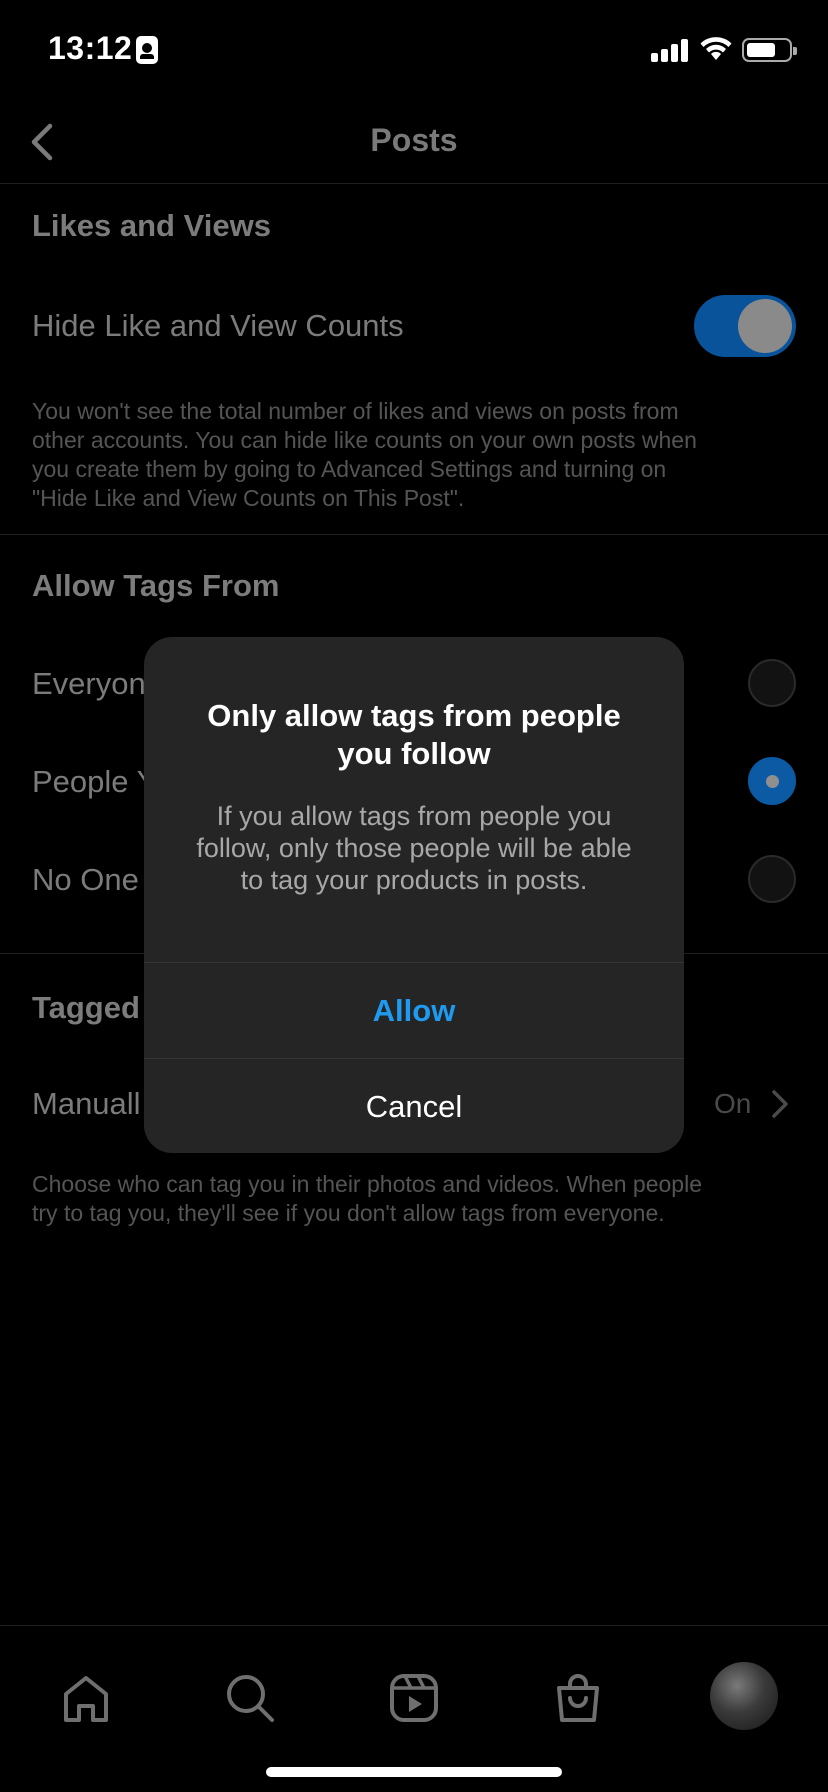  What do you see at coordinates (772, 879) in the screenshot?
I see `option-no-one-radio` at bounding box center [772, 879].